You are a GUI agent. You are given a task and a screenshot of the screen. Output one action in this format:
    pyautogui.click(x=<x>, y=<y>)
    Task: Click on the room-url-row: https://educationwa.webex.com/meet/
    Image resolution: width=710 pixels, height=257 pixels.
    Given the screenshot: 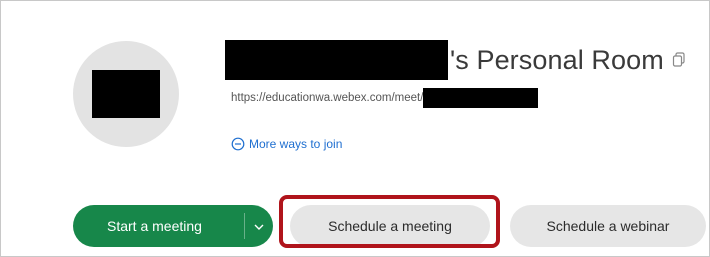 What is the action you would take?
    pyautogui.click(x=385, y=98)
    